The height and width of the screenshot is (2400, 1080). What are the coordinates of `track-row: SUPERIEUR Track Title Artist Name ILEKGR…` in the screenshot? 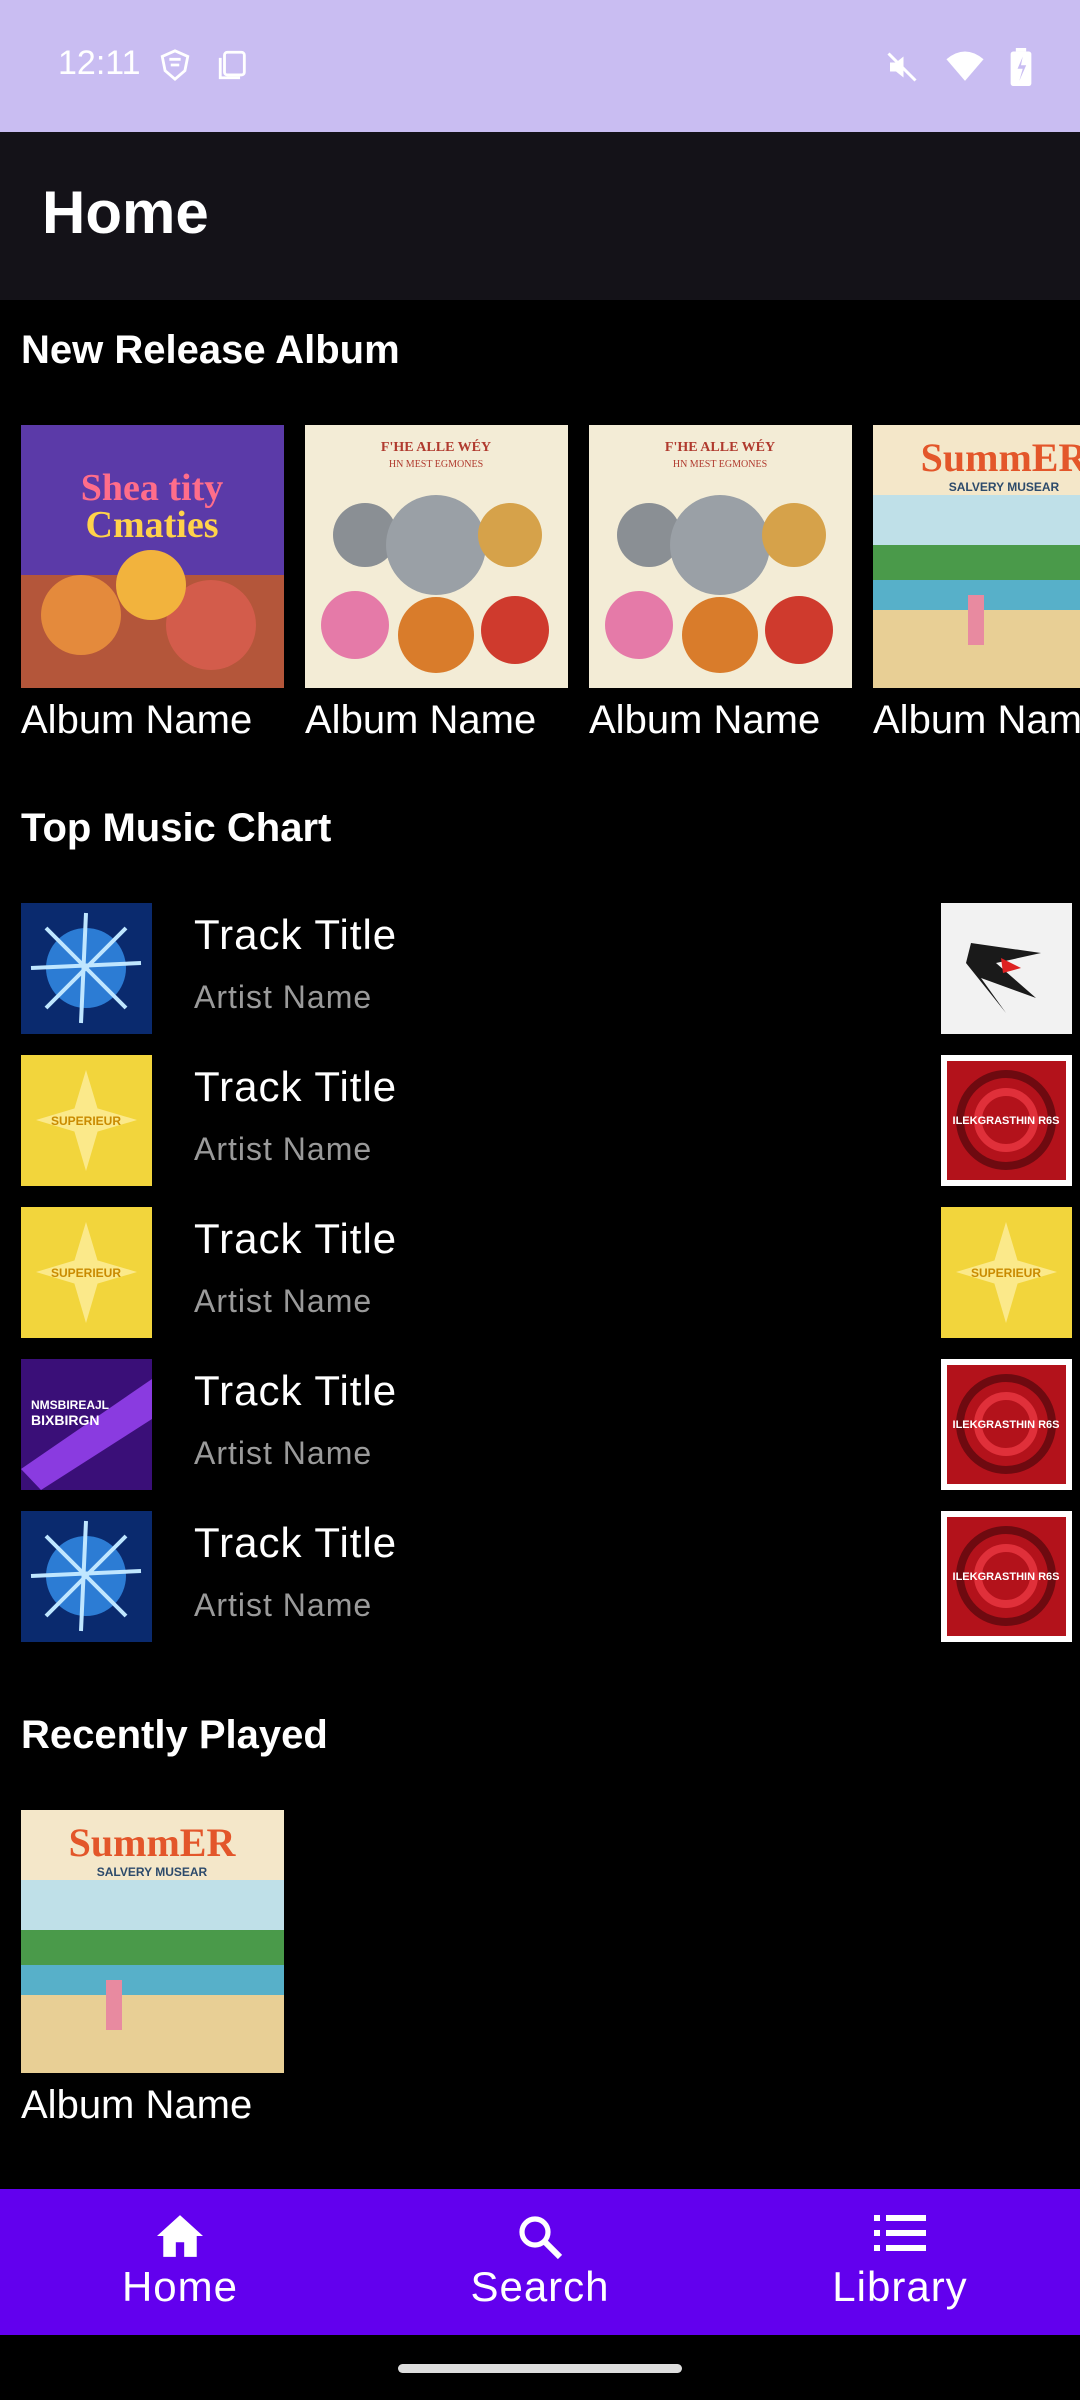 It's located at (546, 1131).